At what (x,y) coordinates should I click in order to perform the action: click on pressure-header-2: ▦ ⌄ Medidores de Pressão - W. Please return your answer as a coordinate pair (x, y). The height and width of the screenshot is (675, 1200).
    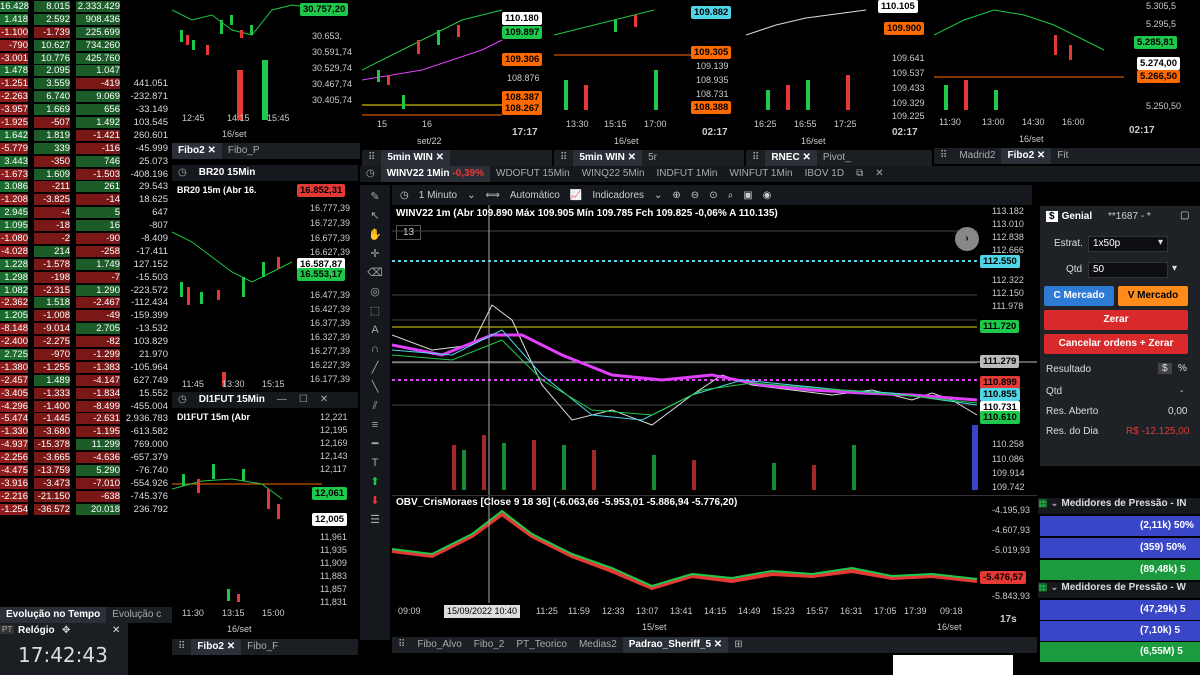
    Looking at the image, I should click on (1119, 590).